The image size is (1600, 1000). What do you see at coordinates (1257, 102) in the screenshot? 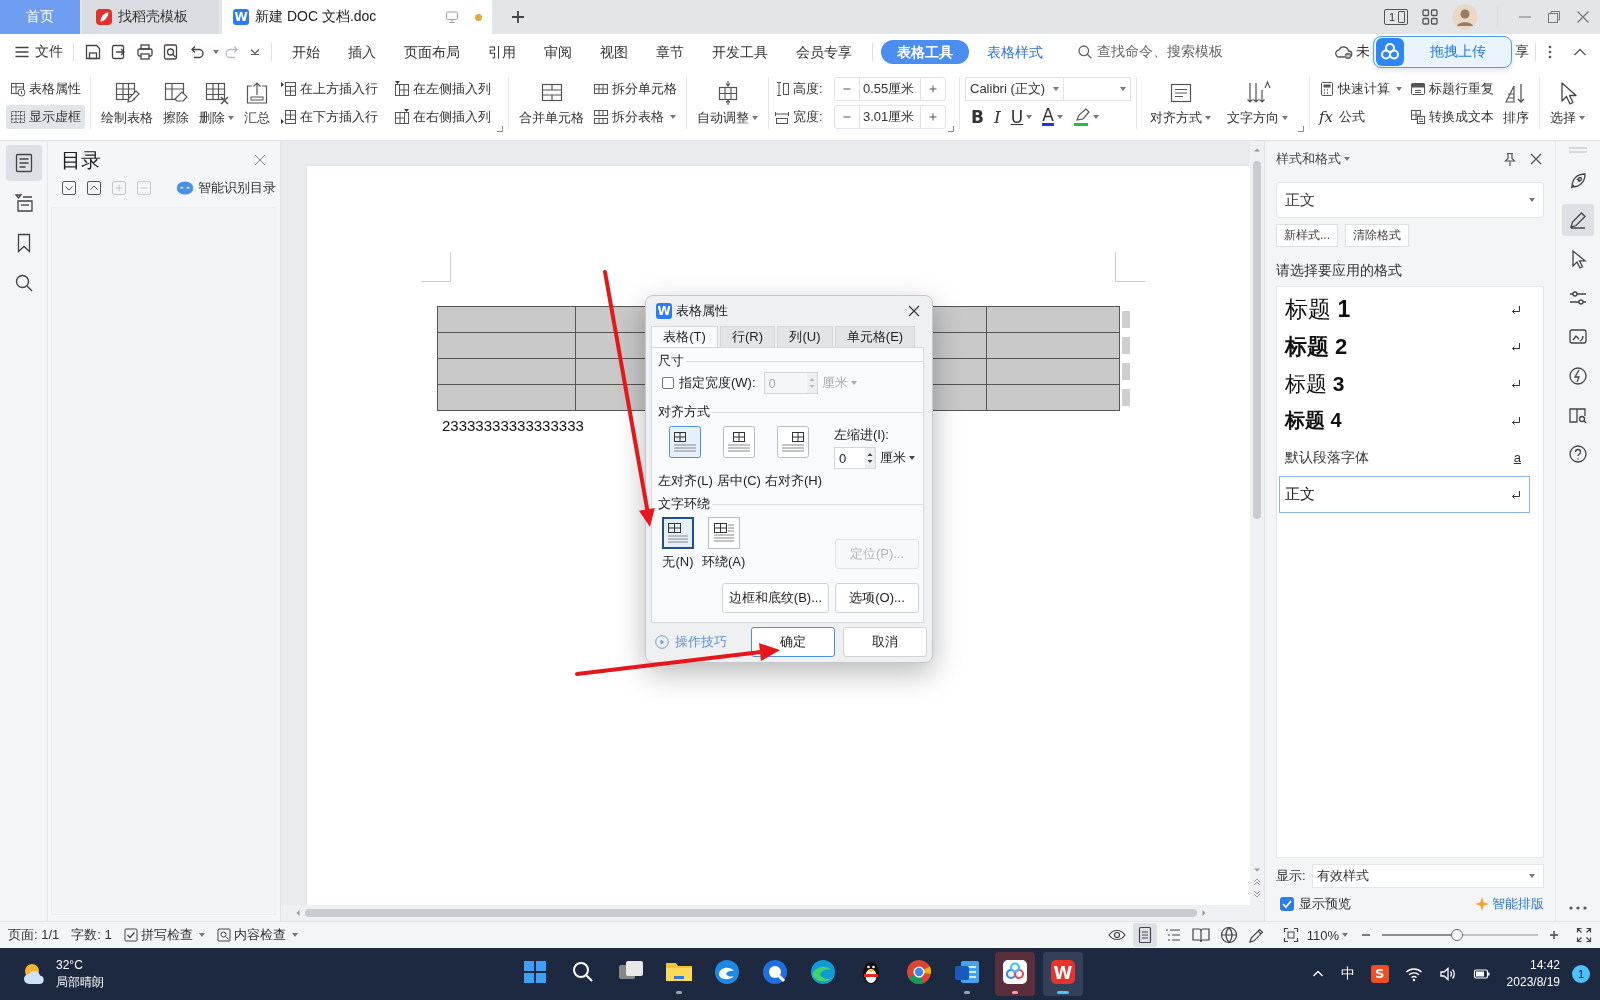
I see `ribbon-button: 文字方向` at bounding box center [1257, 102].